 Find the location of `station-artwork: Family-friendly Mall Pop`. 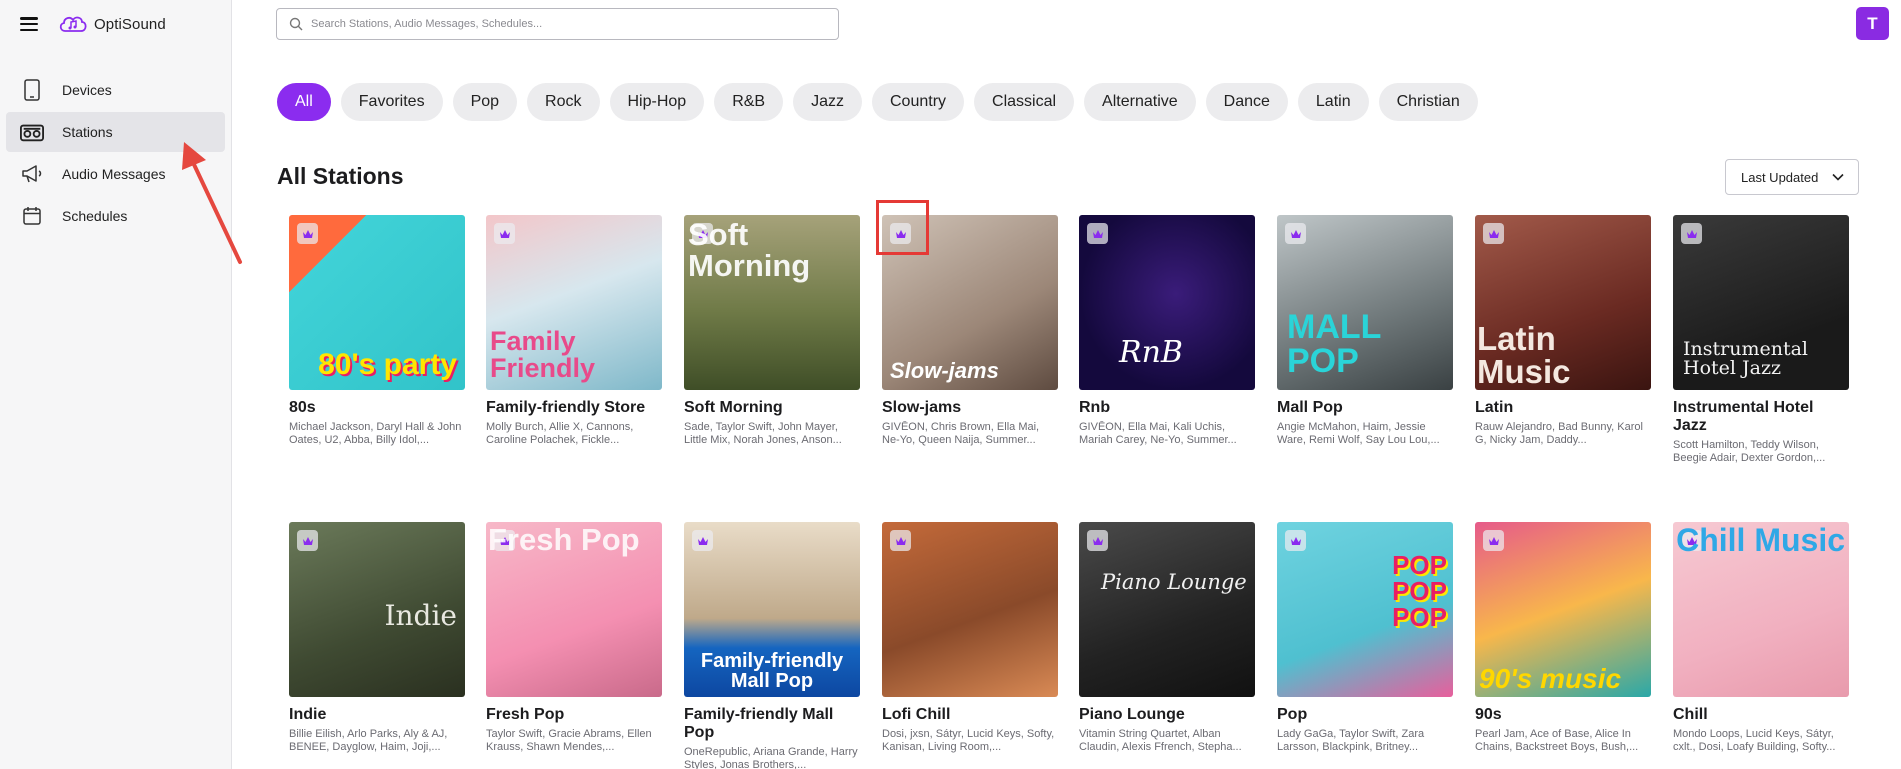

station-artwork: Family-friendly Mall Pop is located at coordinates (772, 609).